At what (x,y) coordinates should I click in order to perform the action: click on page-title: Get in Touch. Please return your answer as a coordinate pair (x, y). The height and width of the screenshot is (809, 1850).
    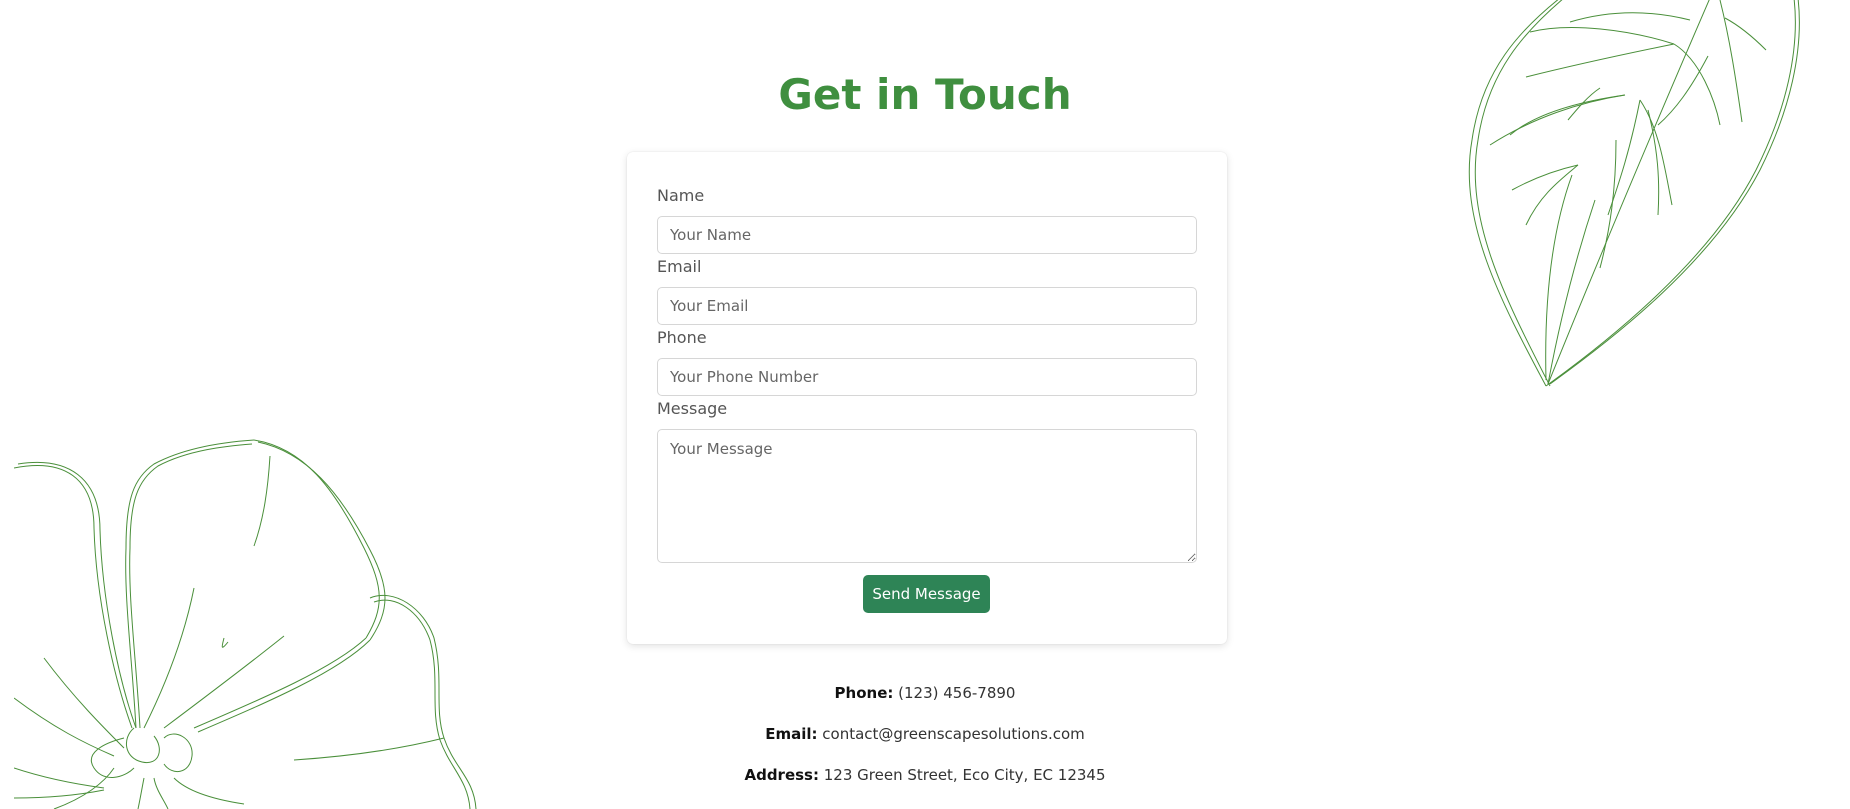
    Looking at the image, I should click on (925, 94).